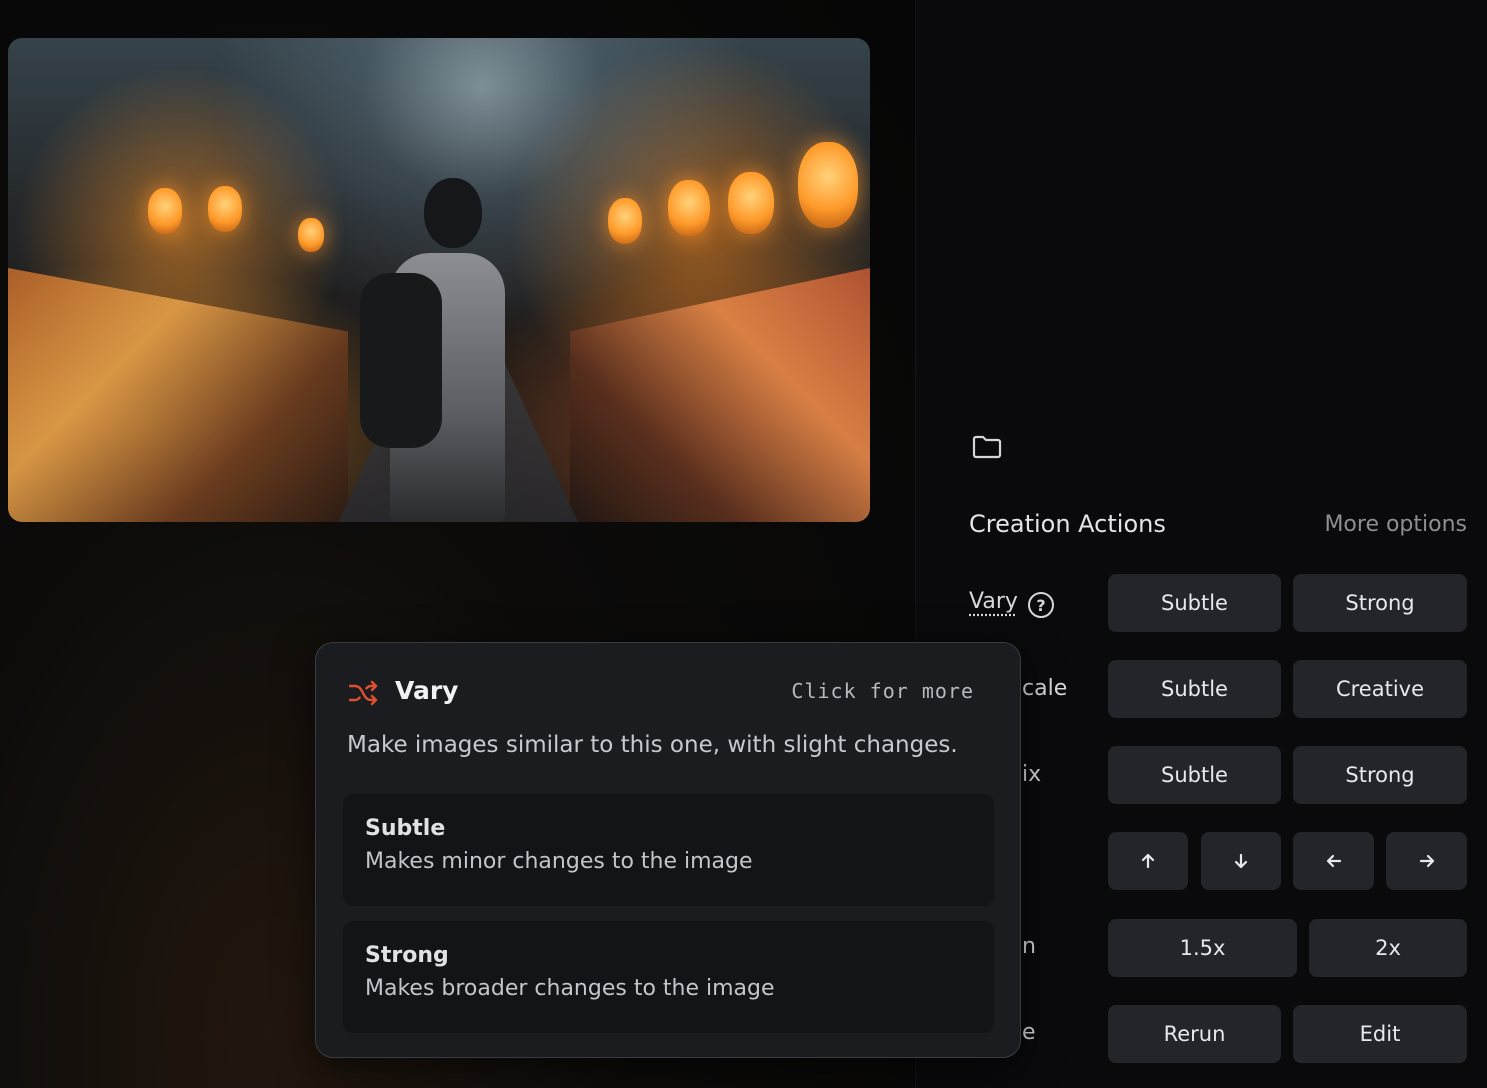 Image resolution: width=1487 pixels, height=1088 pixels. I want to click on pan-down-button, so click(1241, 861).